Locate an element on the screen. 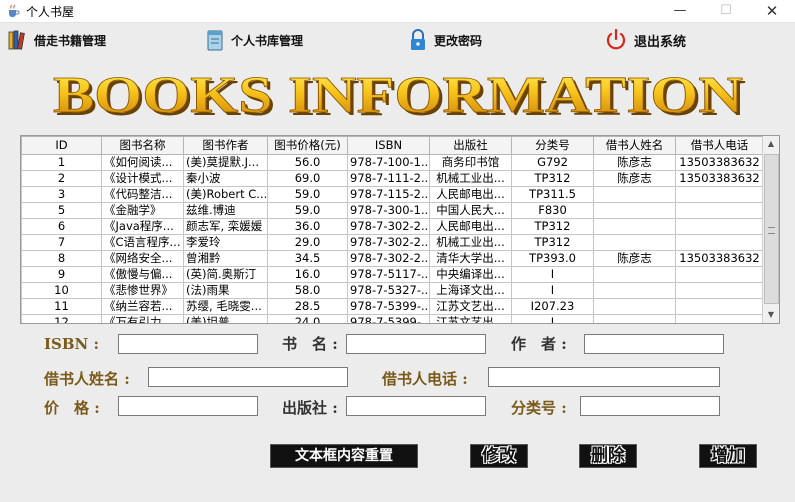  maximize-button: ☐ is located at coordinates (726, 11).